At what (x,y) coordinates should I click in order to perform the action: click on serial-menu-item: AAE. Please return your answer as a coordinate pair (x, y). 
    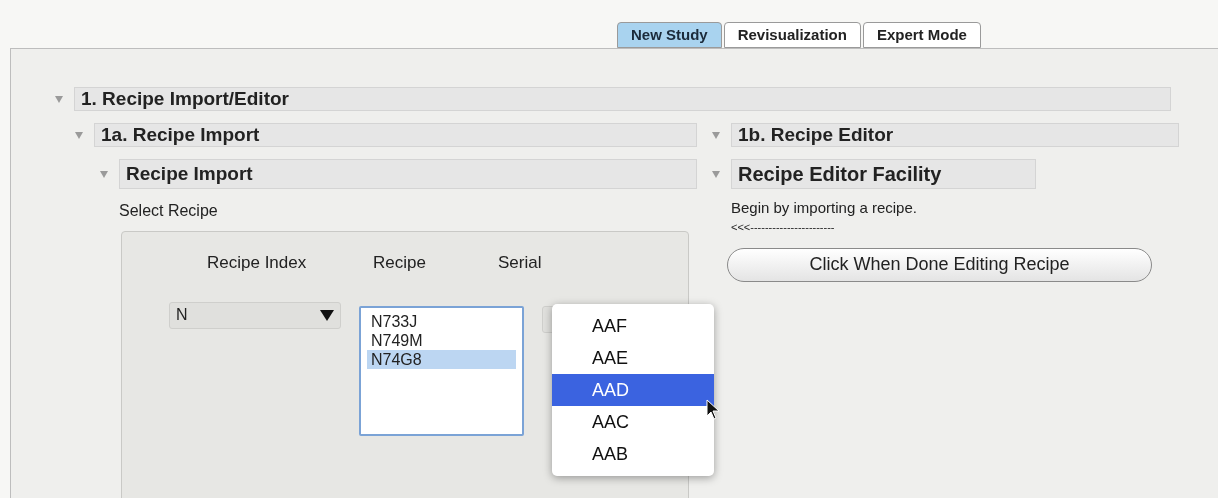
    Looking at the image, I should click on (633, 358).